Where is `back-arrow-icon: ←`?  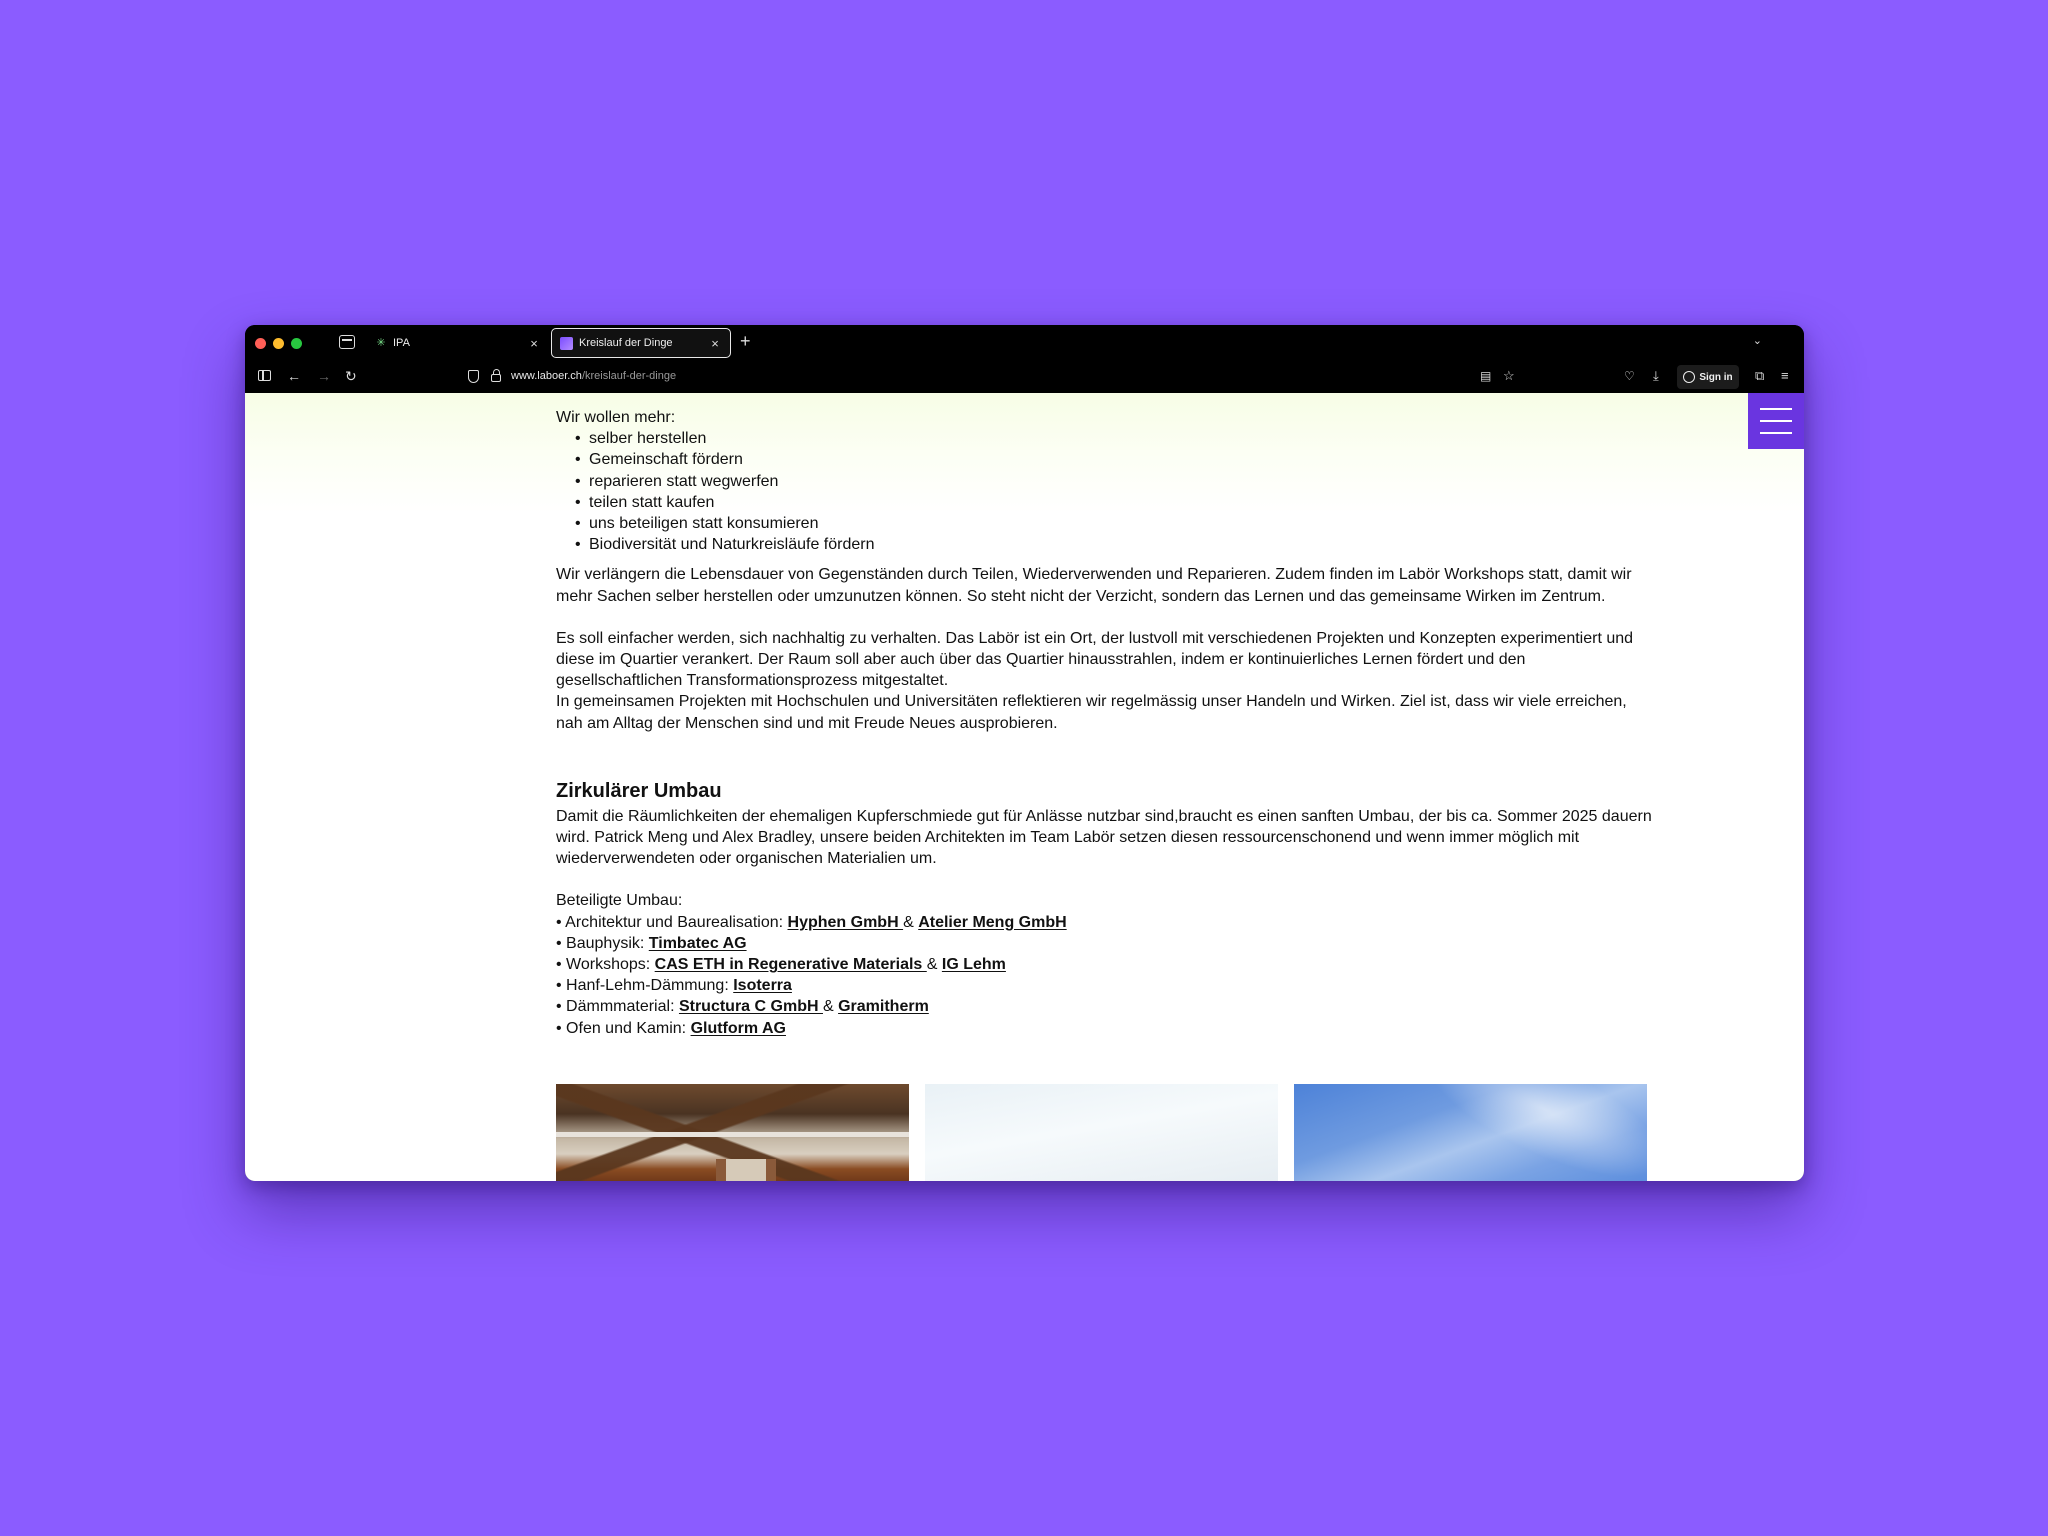 back-arrow-icon: ← is located at coordinates (294, 376).